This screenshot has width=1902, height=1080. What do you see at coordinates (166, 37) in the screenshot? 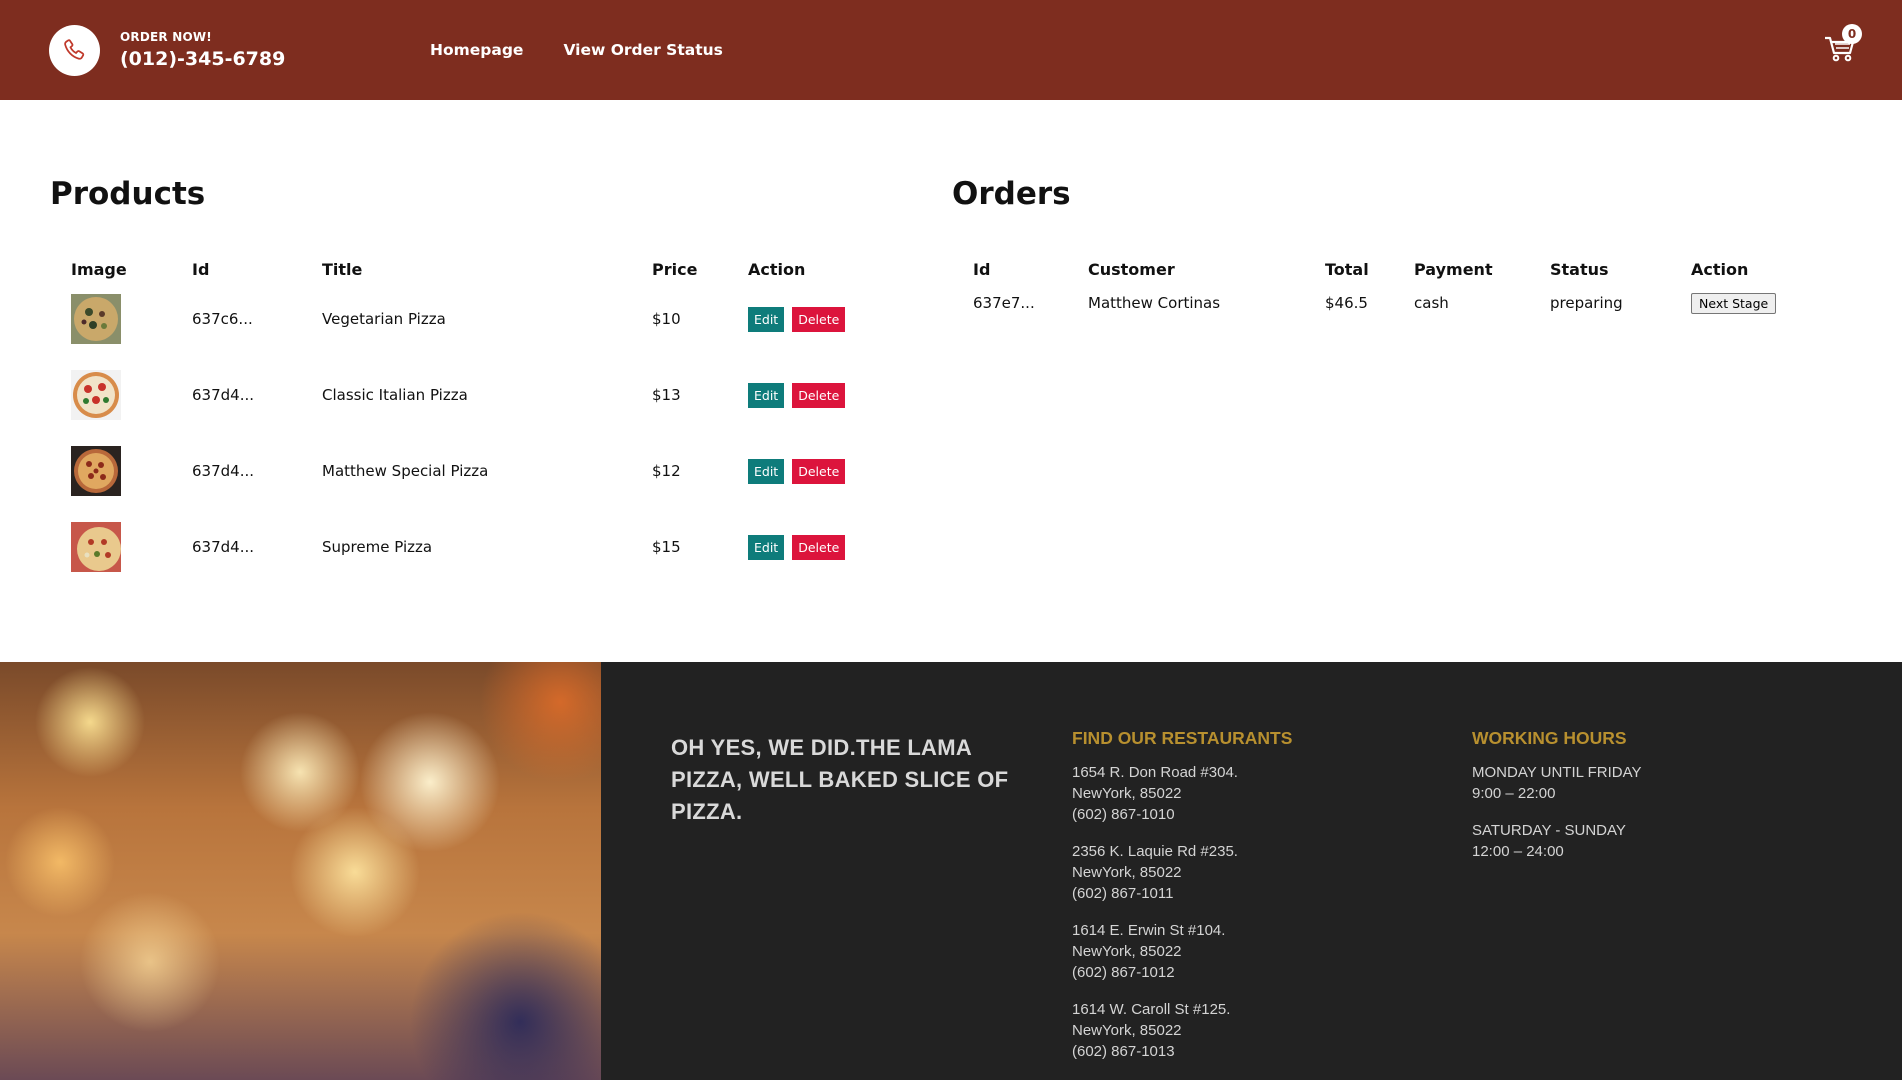
I see `order-now-label: ORDER NOW!` at bounding box center [166, 37].